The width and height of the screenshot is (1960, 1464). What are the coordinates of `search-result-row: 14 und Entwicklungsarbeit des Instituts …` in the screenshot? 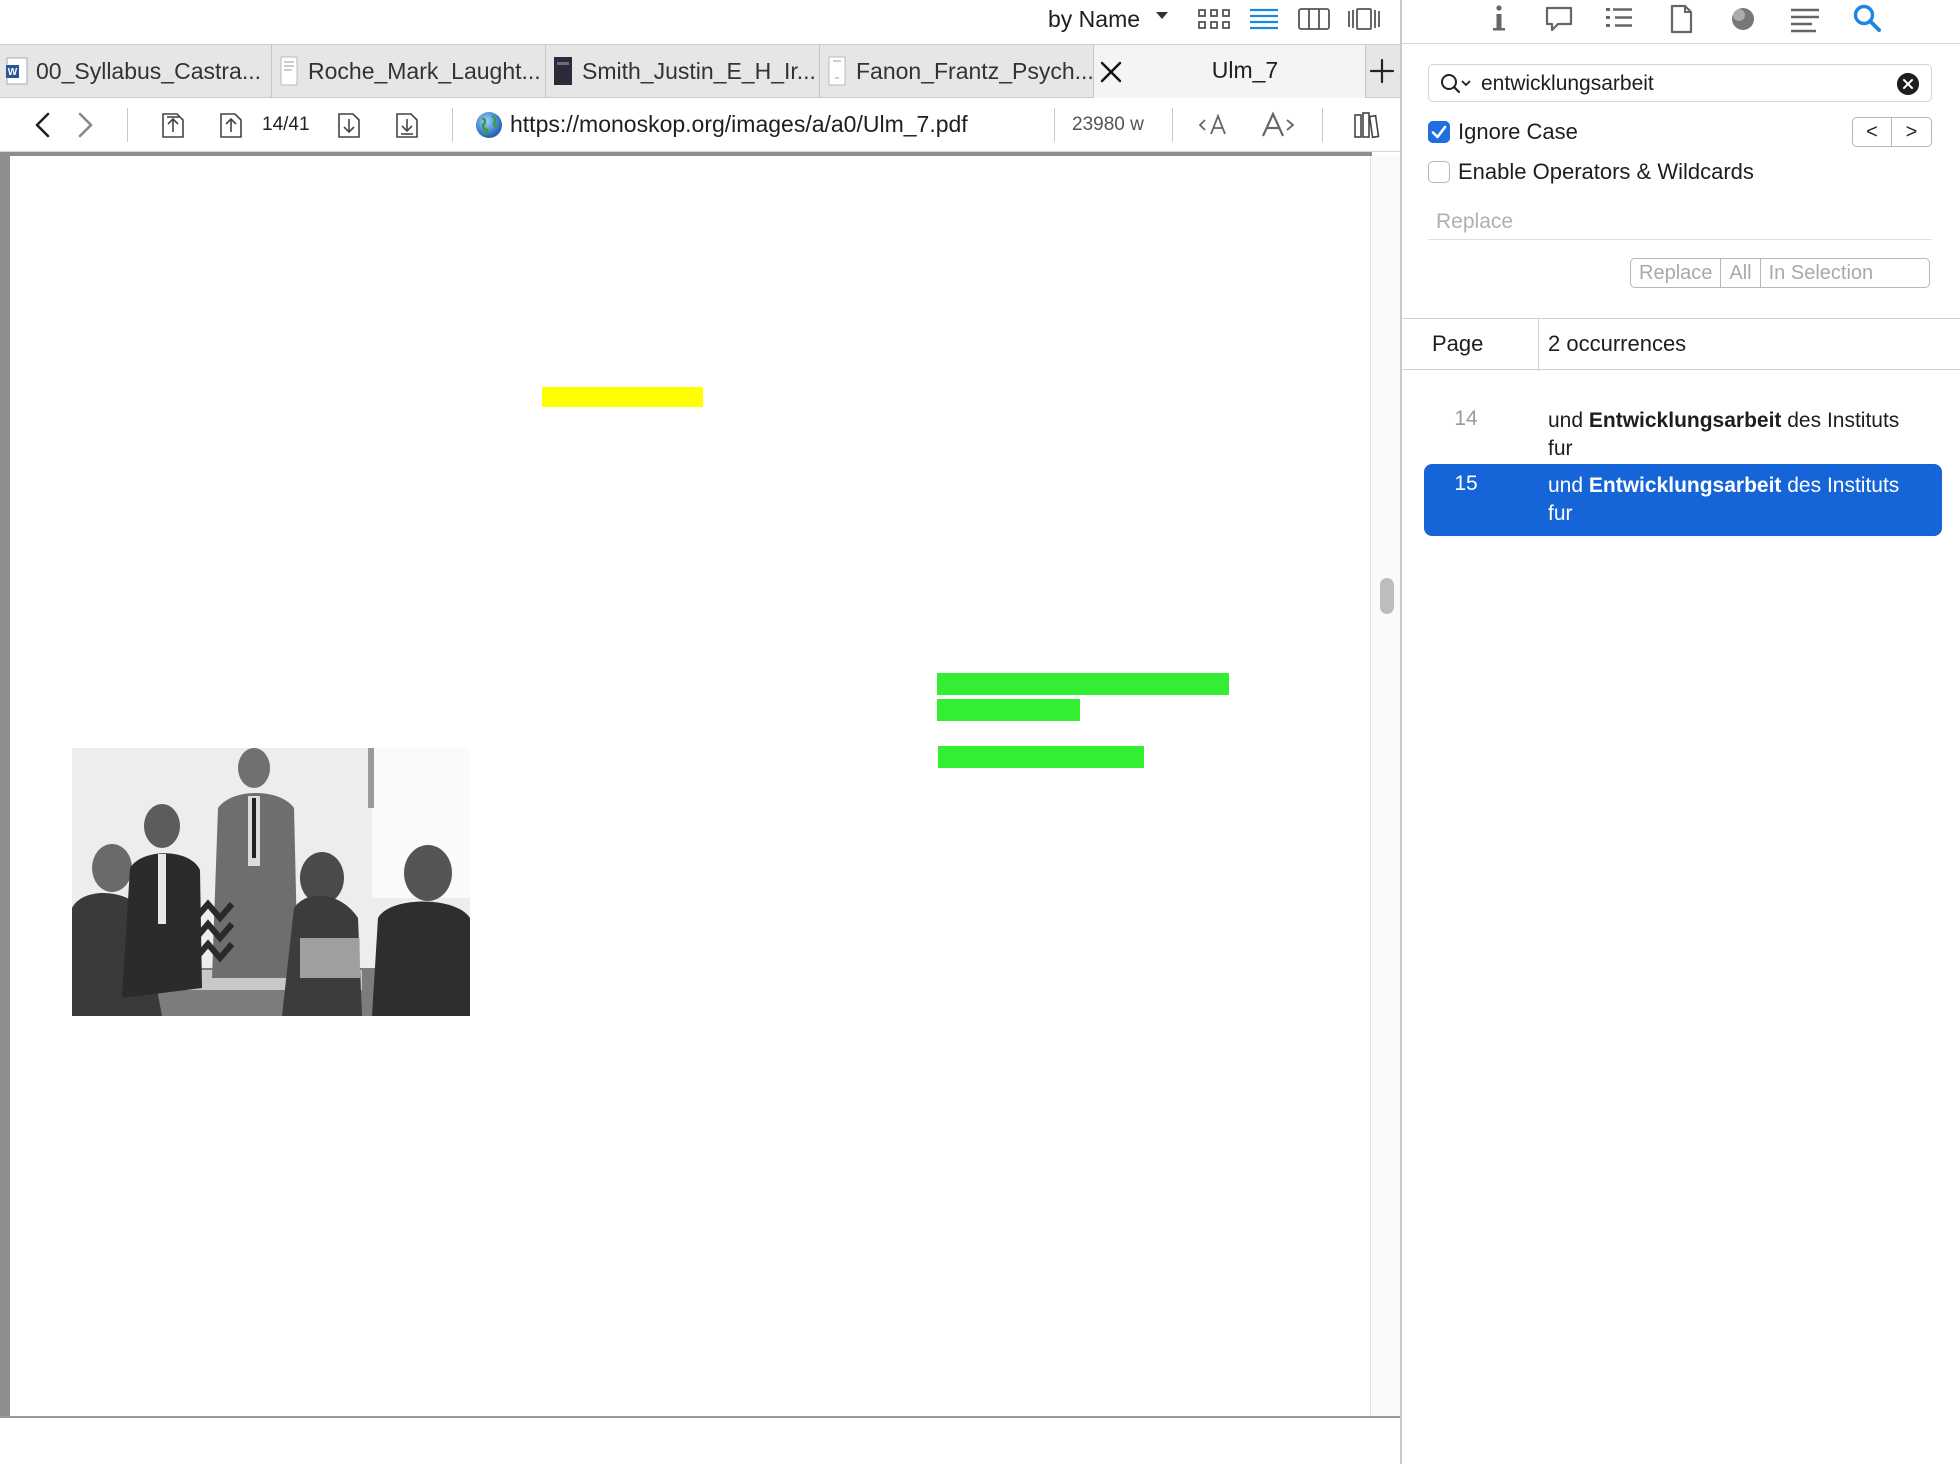 It's located at (1683, 435).